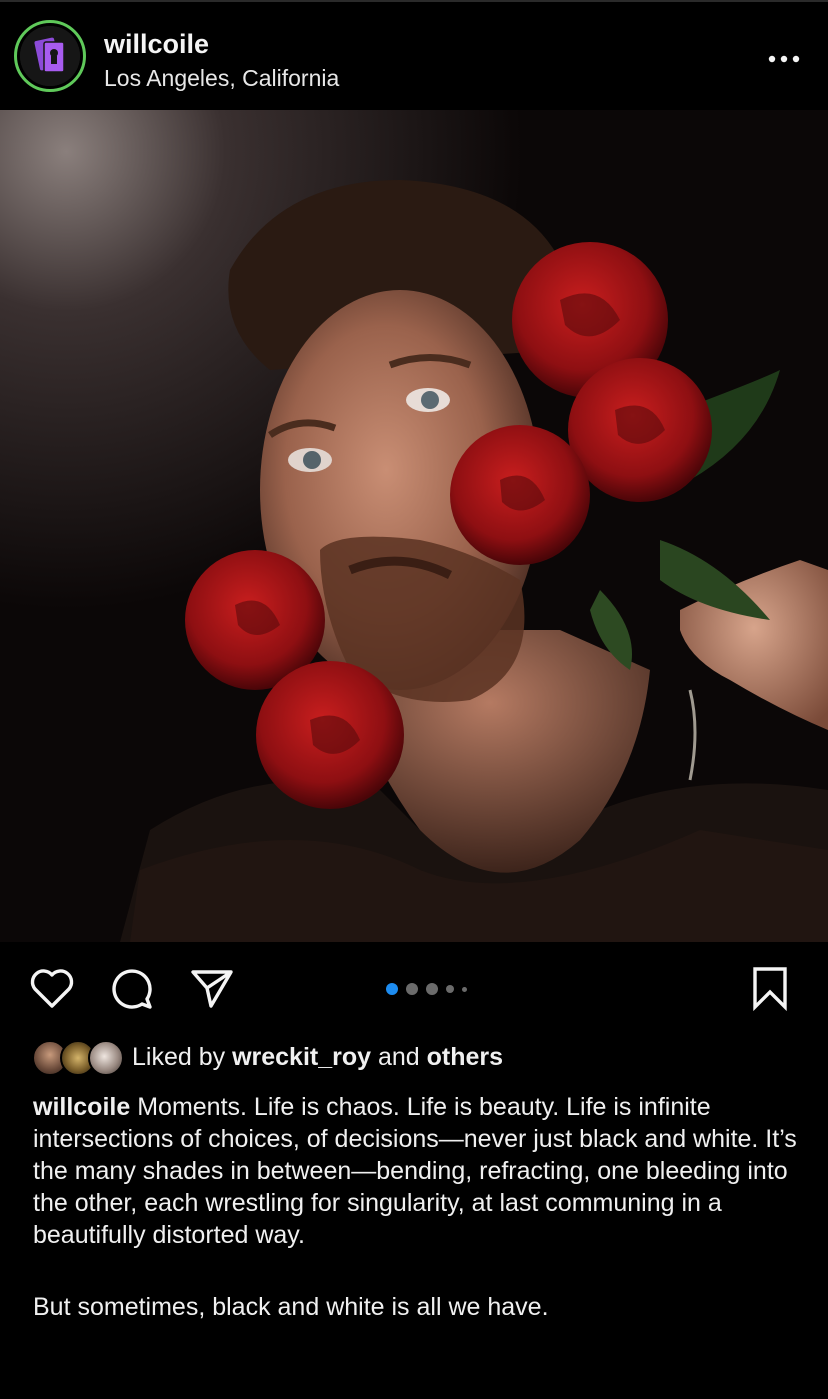 The width and height of the screenshot is (828, 1399). What do you see at coordinates (301, 1057) in the screenshot?
I see `liker-username: wreckit_roy` at bounding box center [301, 1057].